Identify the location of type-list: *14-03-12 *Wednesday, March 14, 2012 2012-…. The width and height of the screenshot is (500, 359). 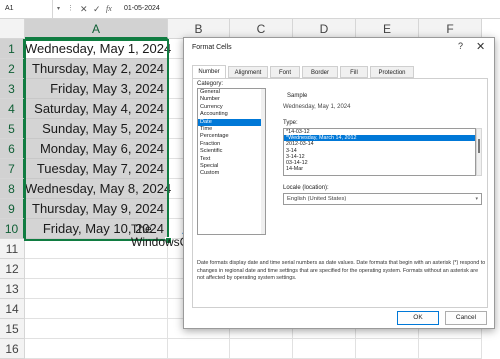
(379, 152).